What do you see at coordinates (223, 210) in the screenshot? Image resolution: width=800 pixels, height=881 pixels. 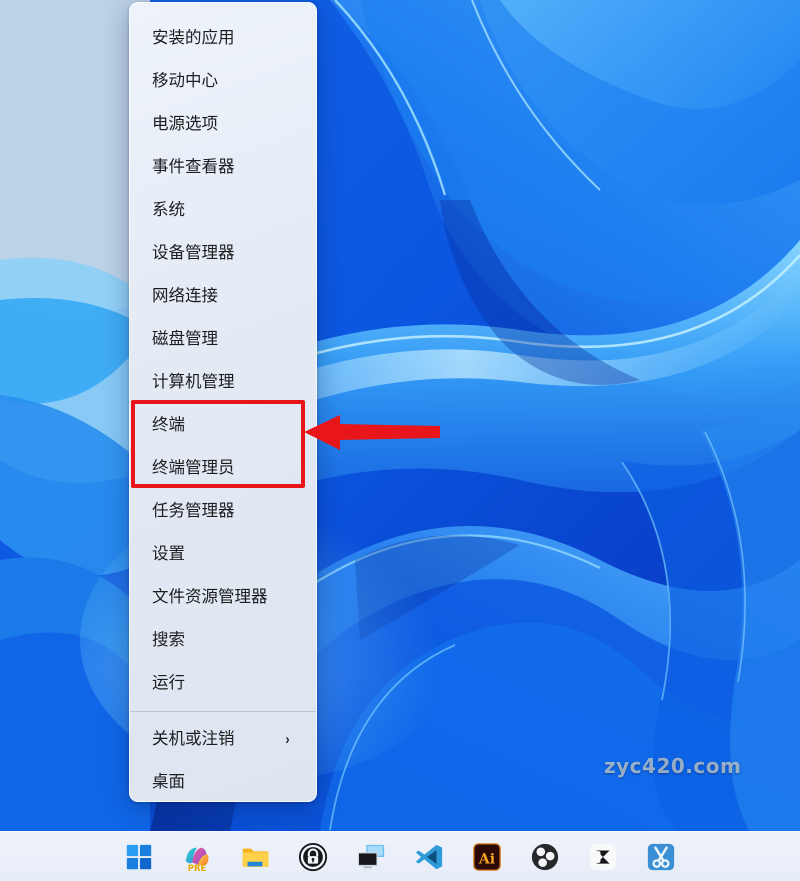 I see `menu-item-system: 系统` at bounding box center [223, 210].